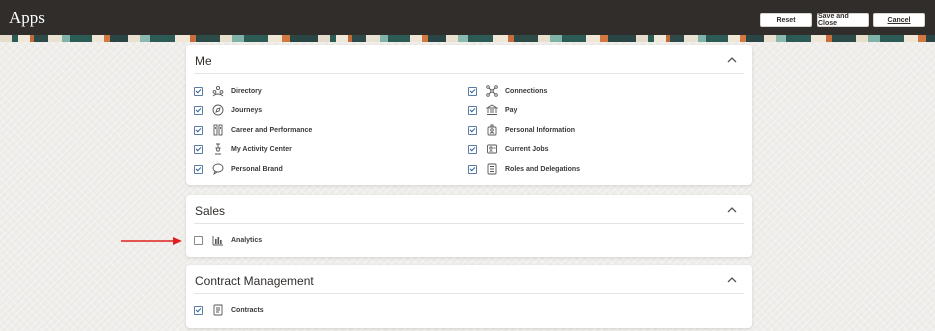 The image size is (935, 331). I want to click on save-and-close-button: Save and Close, so click(843, 20).